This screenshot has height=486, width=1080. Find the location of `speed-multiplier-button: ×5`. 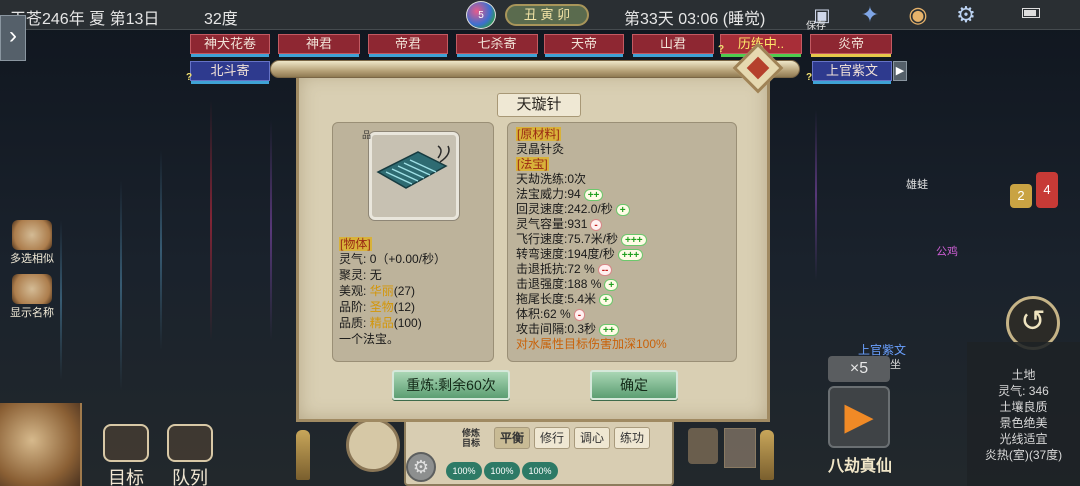

speed-multiplier-button: ×5 is located at coordinates (859, 369).